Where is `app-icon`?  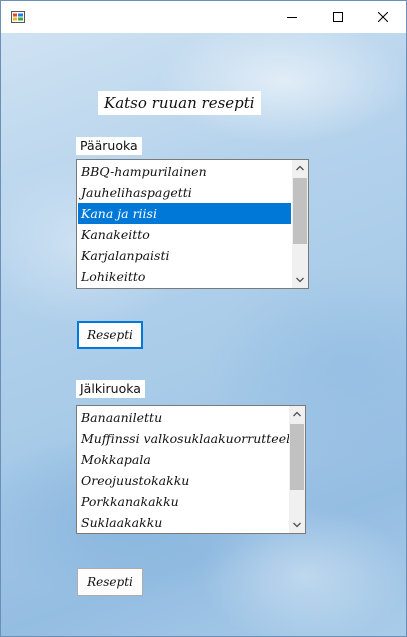
app-icon is located at coordinates (18, 17).